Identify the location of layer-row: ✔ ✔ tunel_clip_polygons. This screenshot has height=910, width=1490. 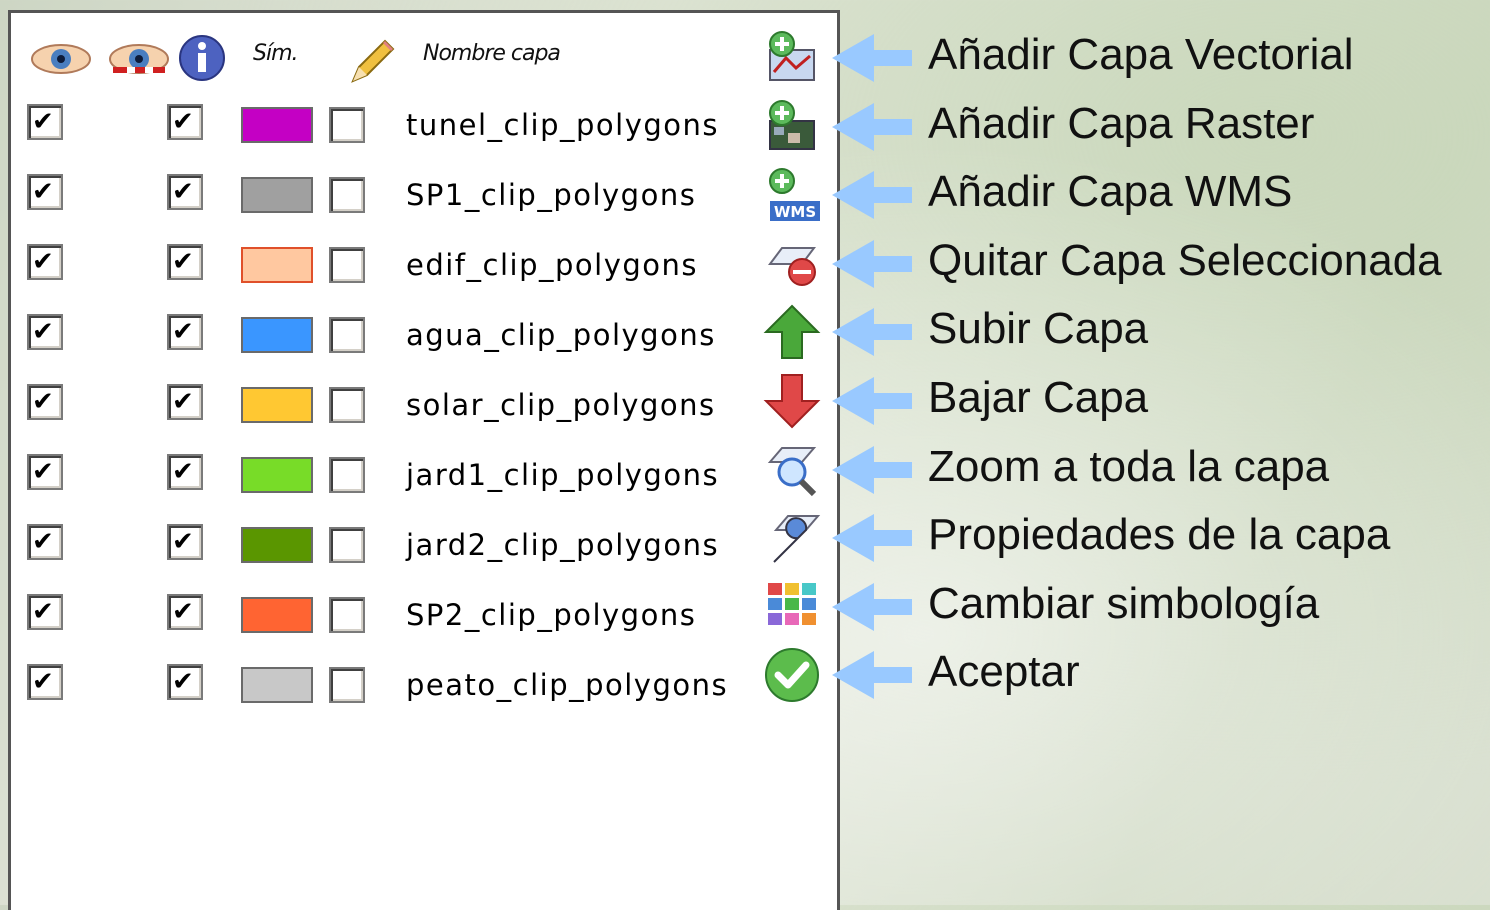
(424, 124).